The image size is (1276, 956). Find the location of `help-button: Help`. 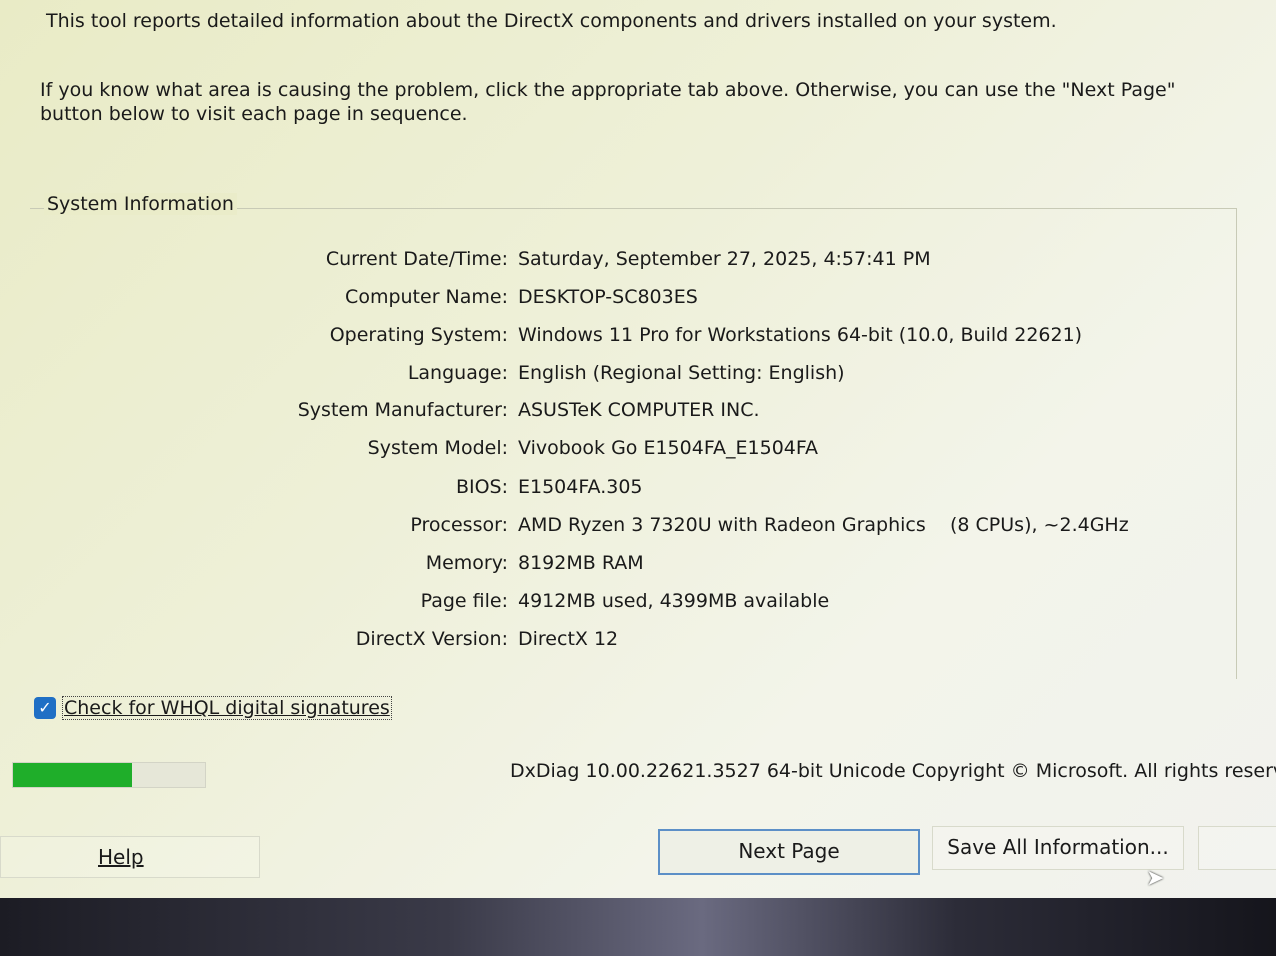

help-button: Help is located at coordinates (130, 857).